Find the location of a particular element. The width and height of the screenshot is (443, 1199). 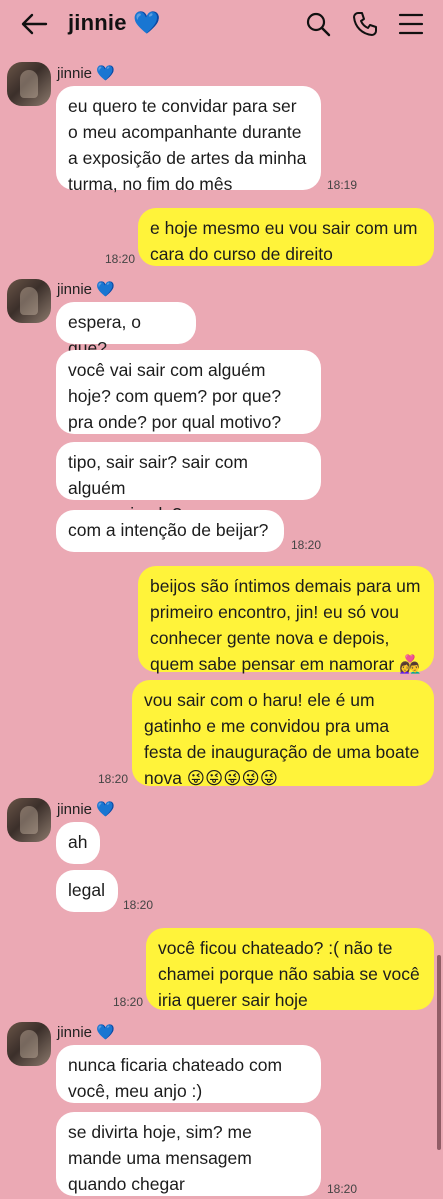

phone-icon is located at coordinates (365, 24).